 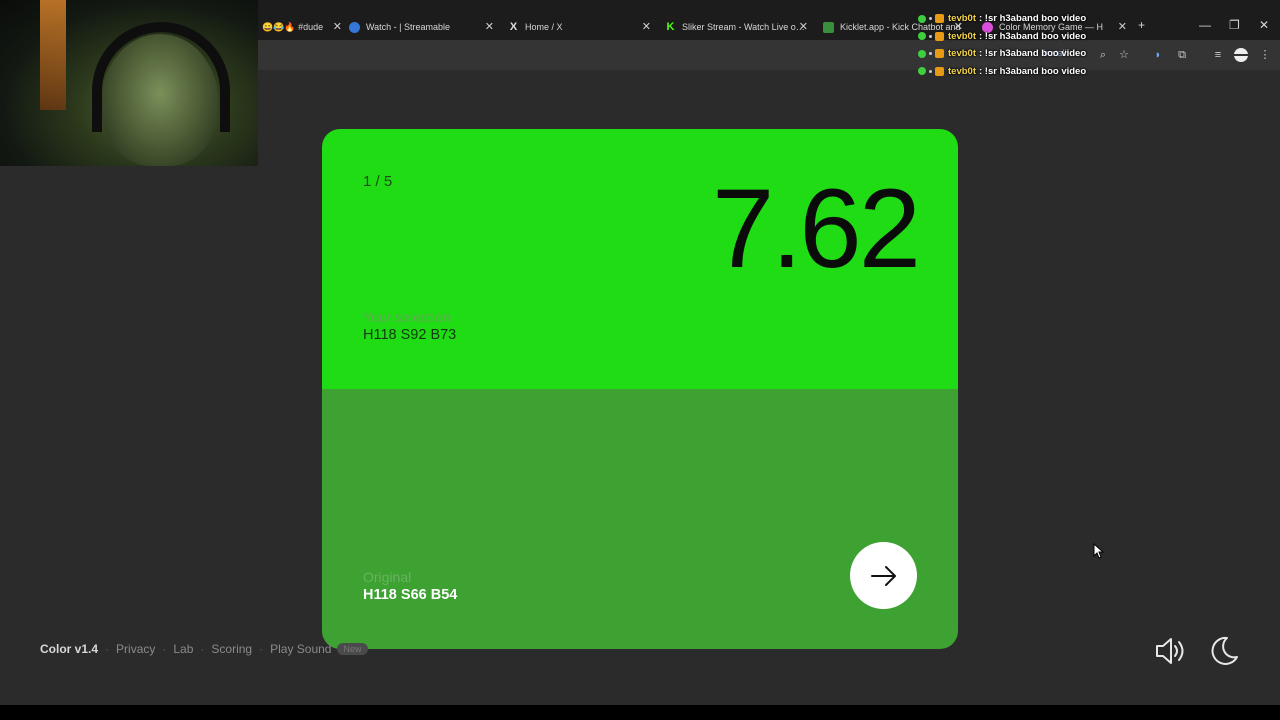 I want to click on score-value: 7.62, so click(x=816, y=228).